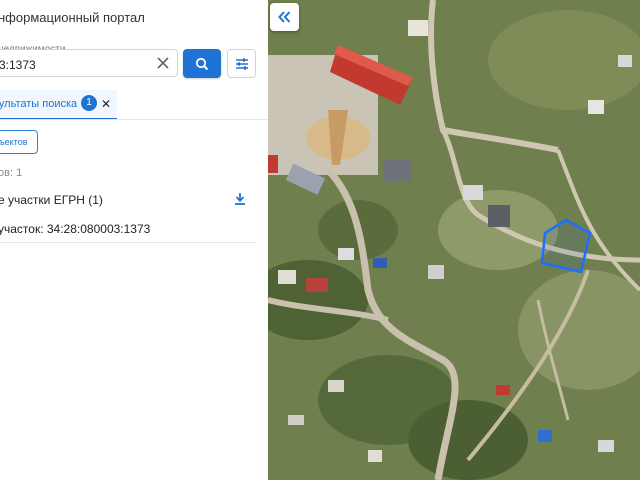 The height and width of the screenshot is (480, 640). I want to click on close-icon, so click(163, 63).